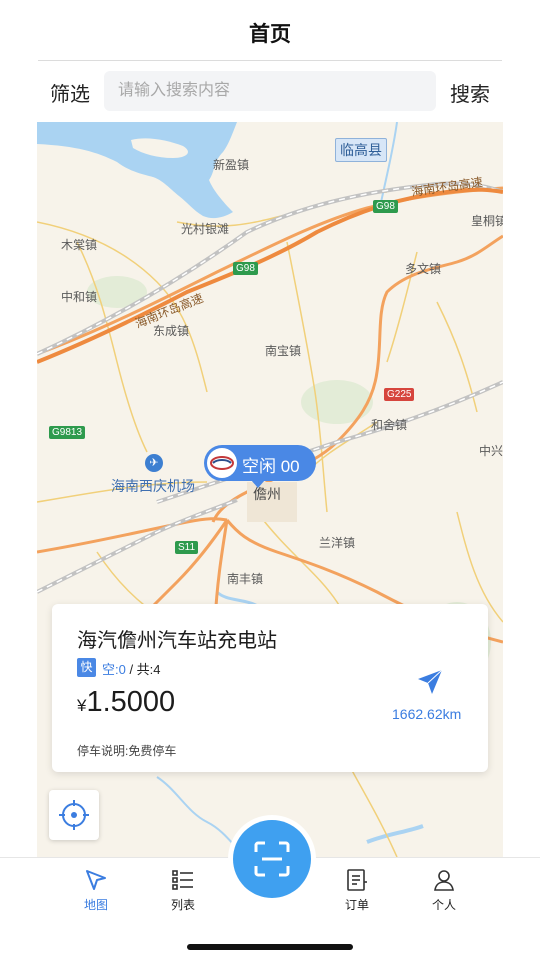  What do you see at coordinates (154, 463) in the screenshot?
I see `airport-icon: ✈` at bounding box center [154, 463].